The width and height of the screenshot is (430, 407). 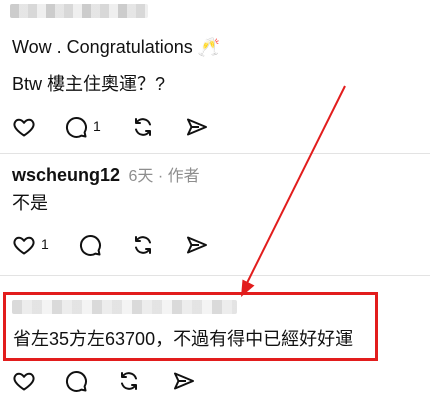 I want to click on annotation-arrow, so click(x=293, y=191).